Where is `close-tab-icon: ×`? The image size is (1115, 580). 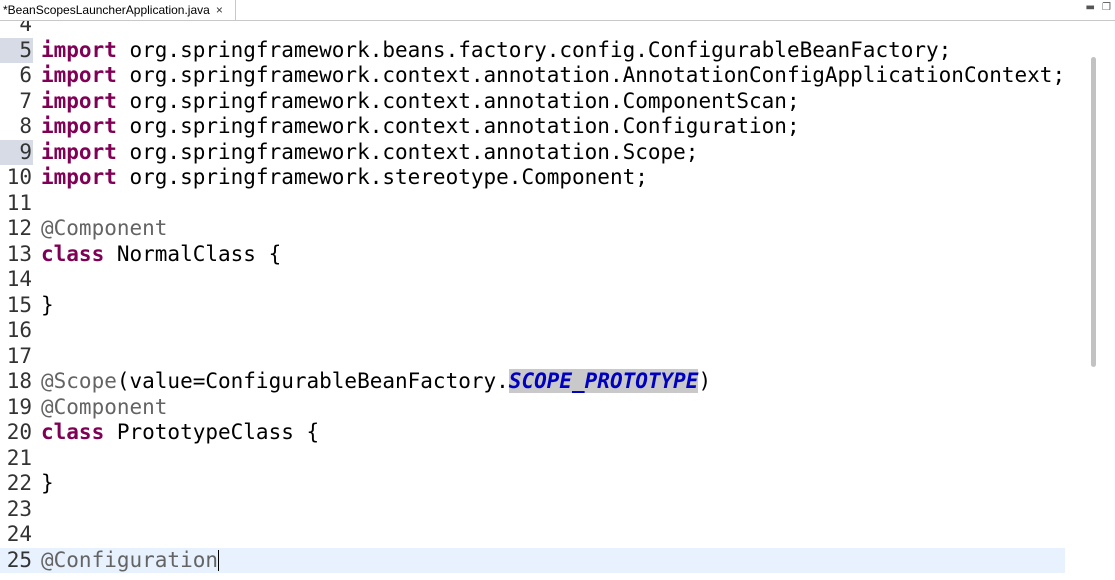 close-tab-icon: × is located at coordinates (219, 10).